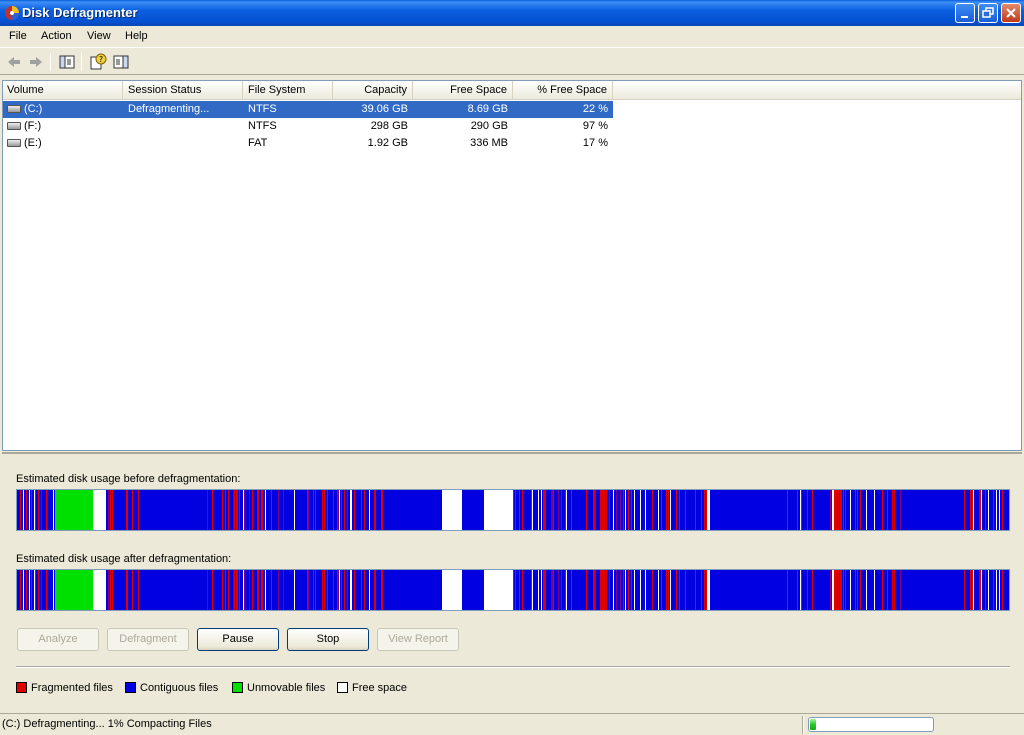  I want to click on title-bar: Disk Defragmenter, so click(512, 13).